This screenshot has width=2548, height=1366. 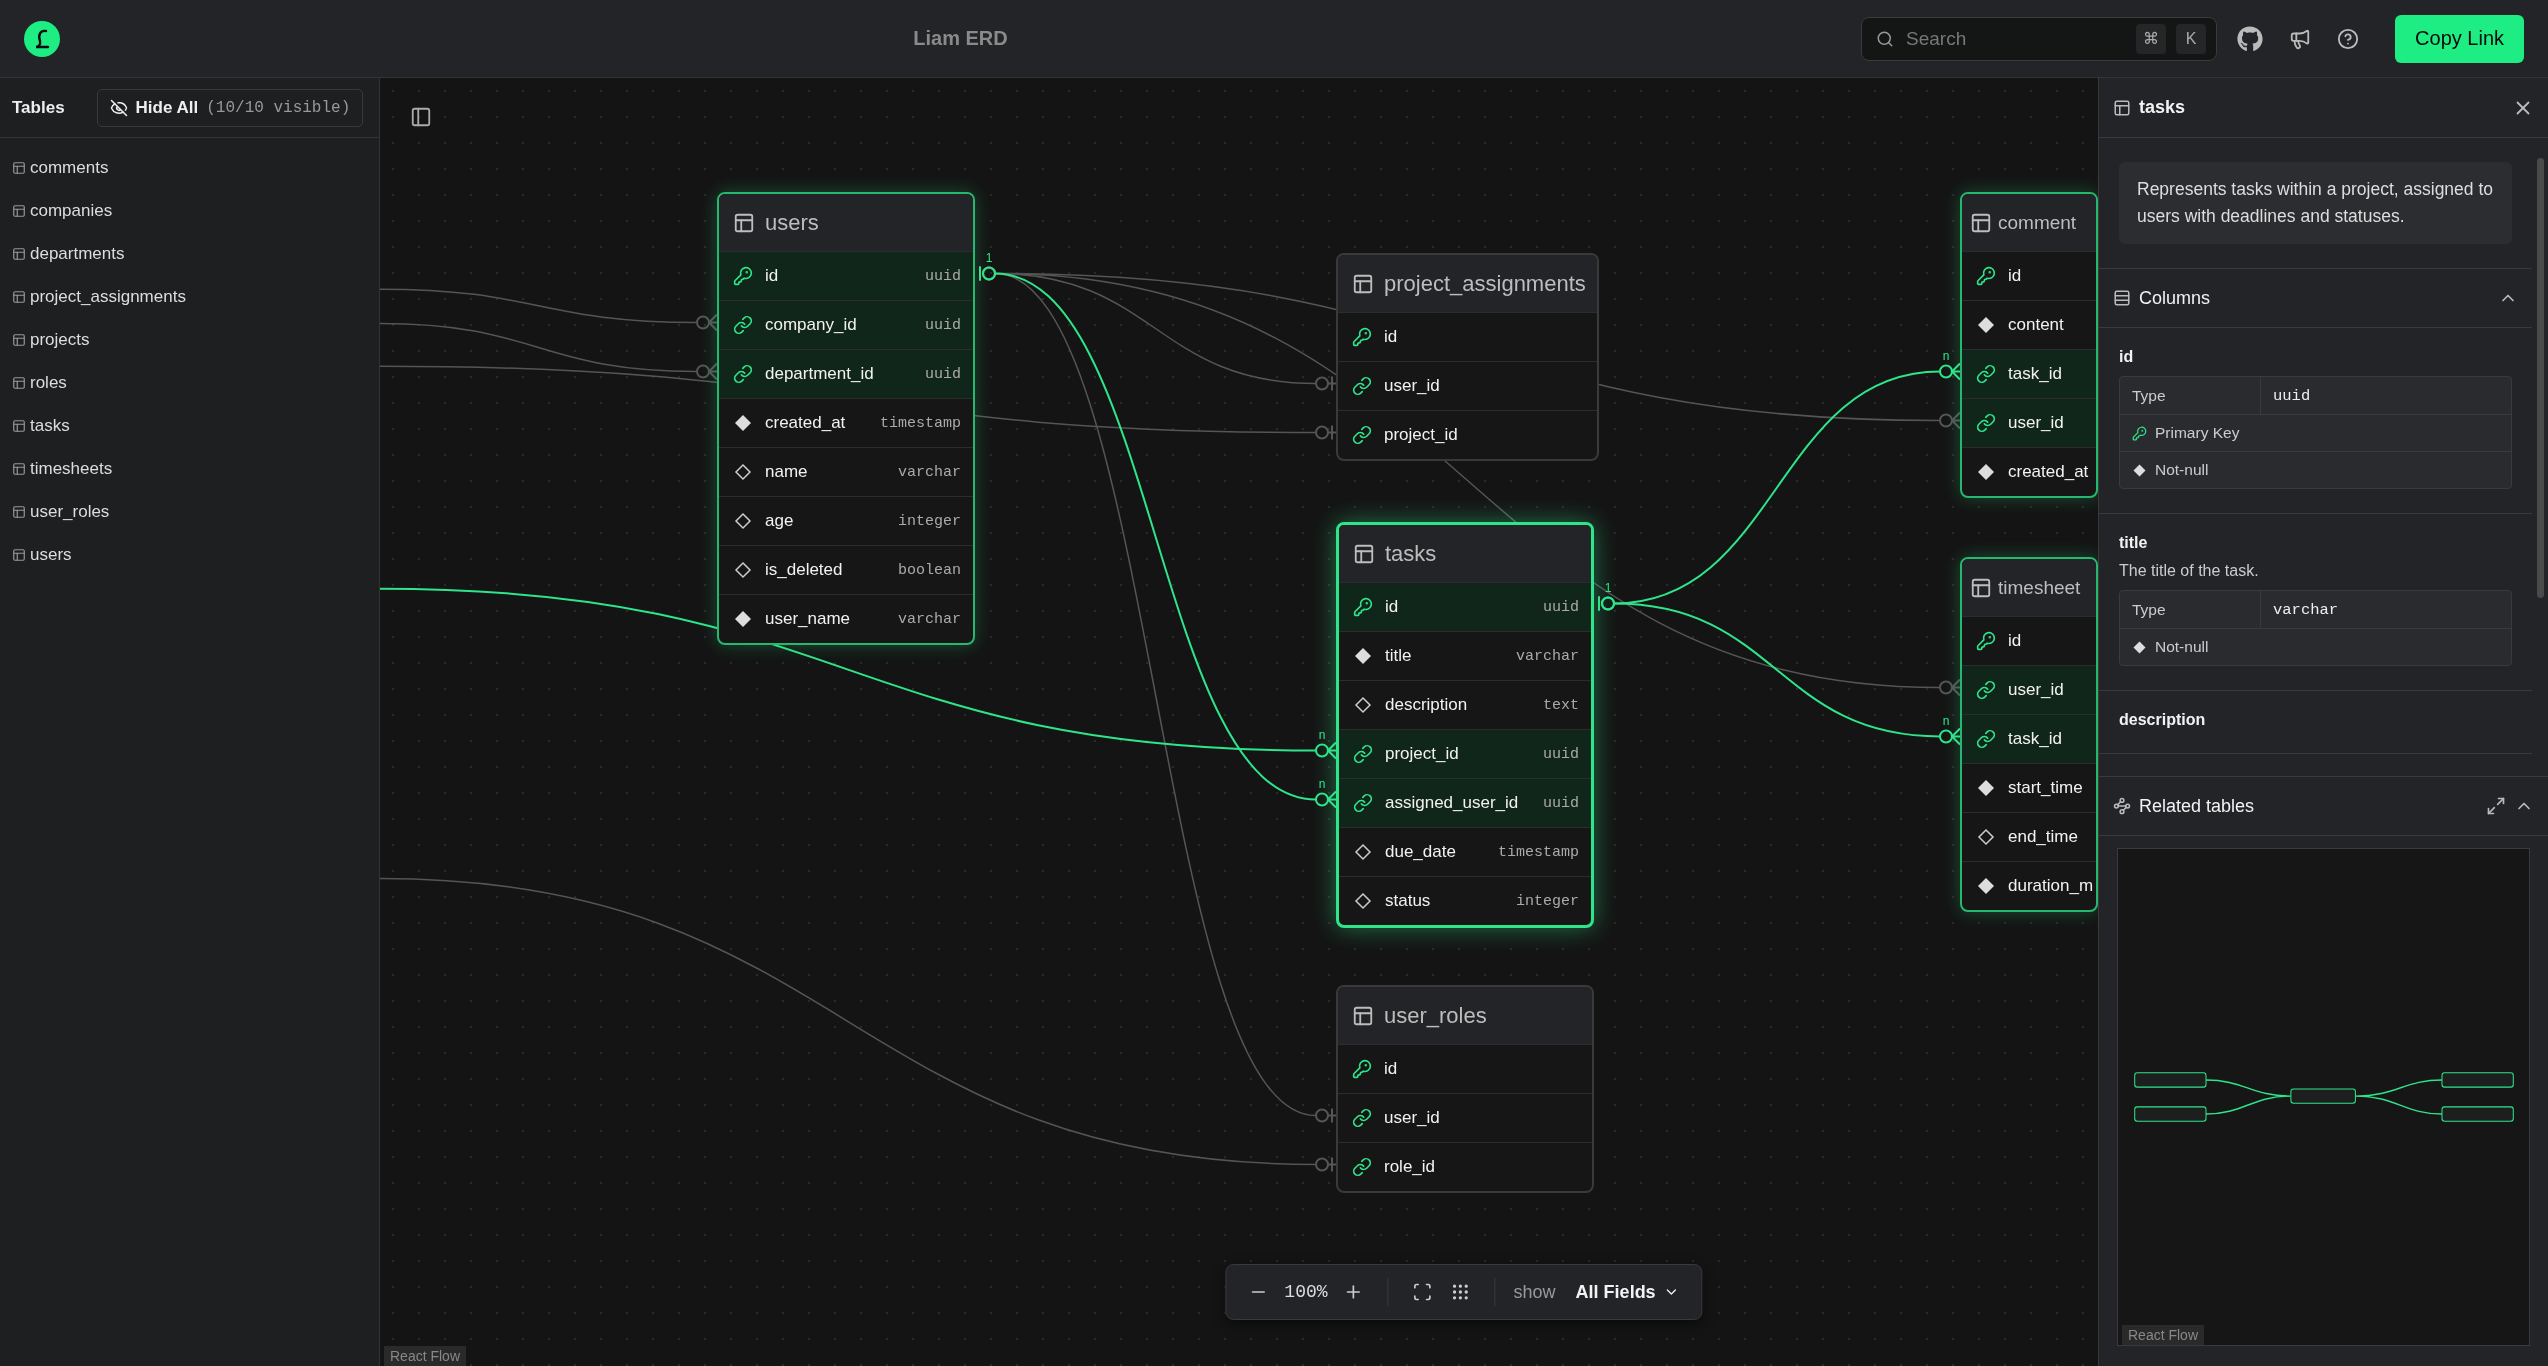 I want to click on table-node: users id uuid company_id uuid department_id uuid created_at timestamp name varchar age integer is_deleted boolean user_name varchar, so click(x=846, y=418).